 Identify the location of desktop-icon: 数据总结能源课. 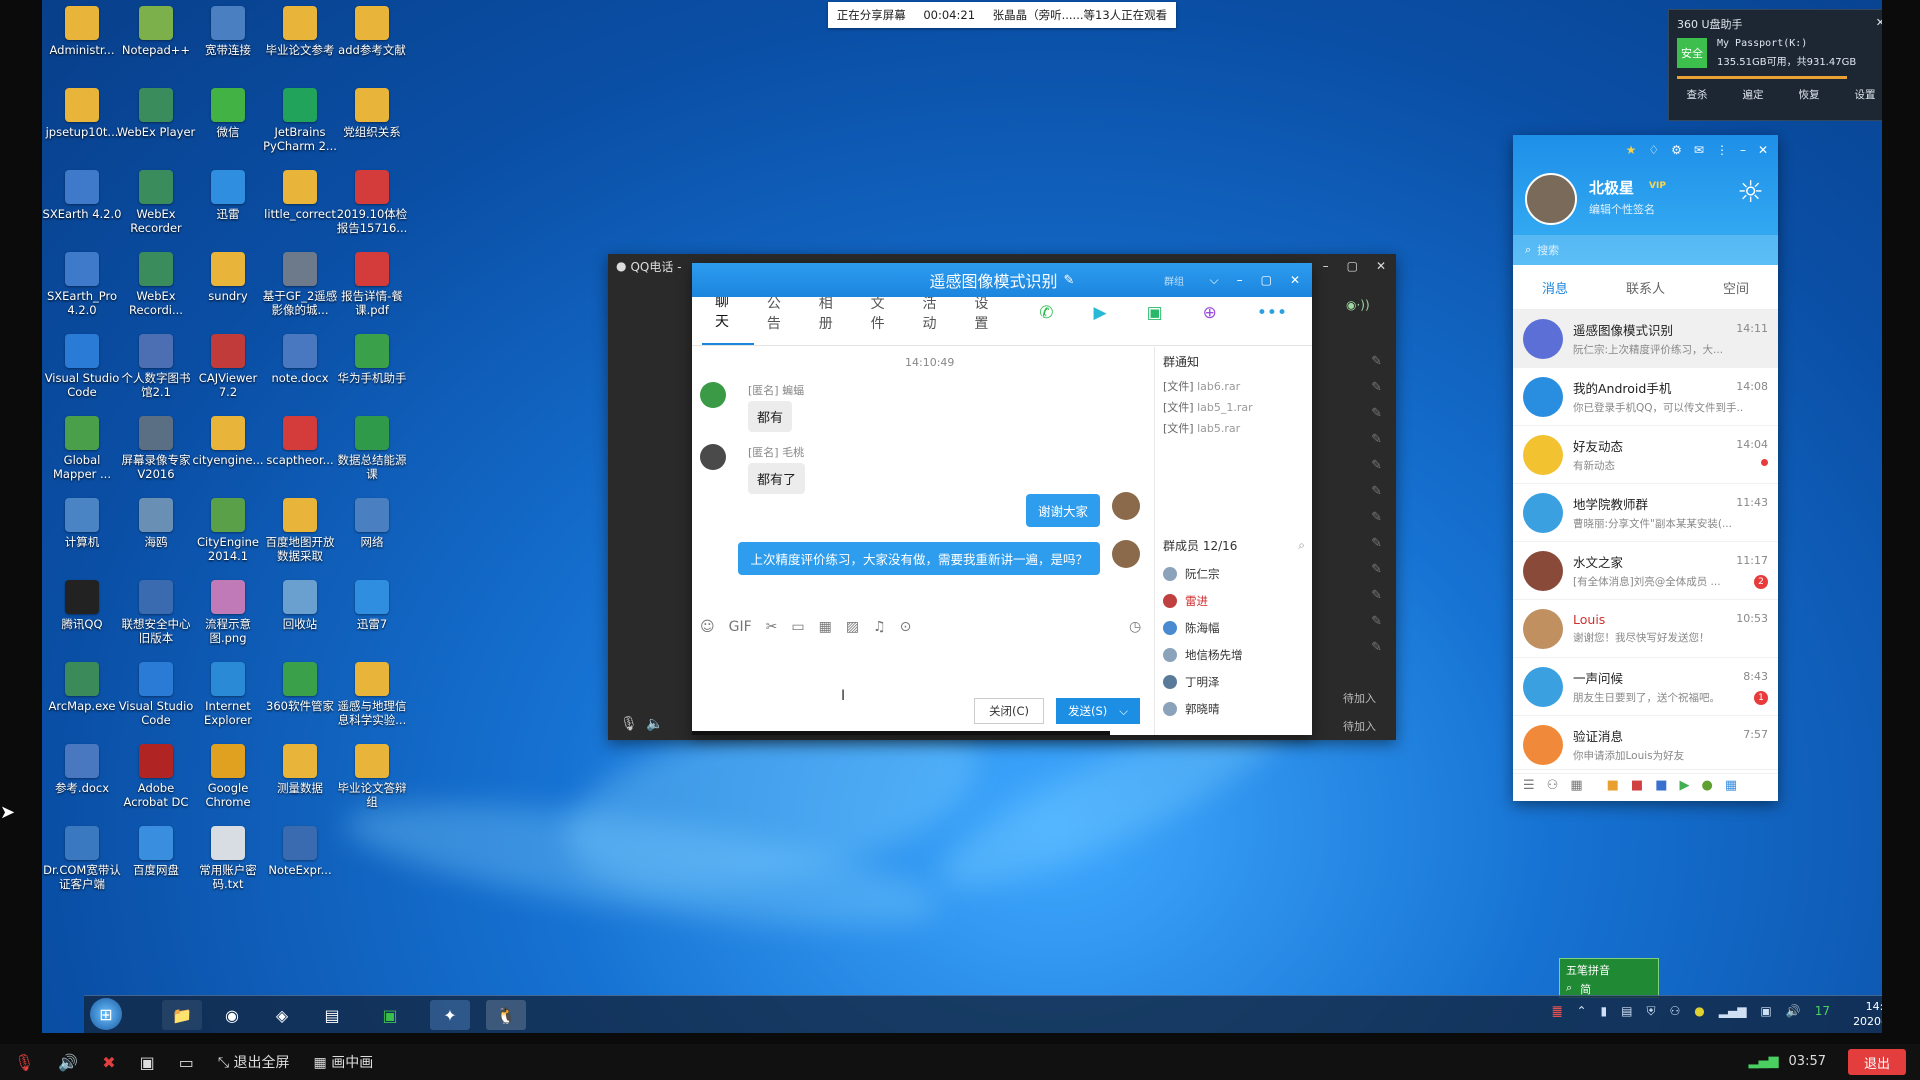
(372, 448).